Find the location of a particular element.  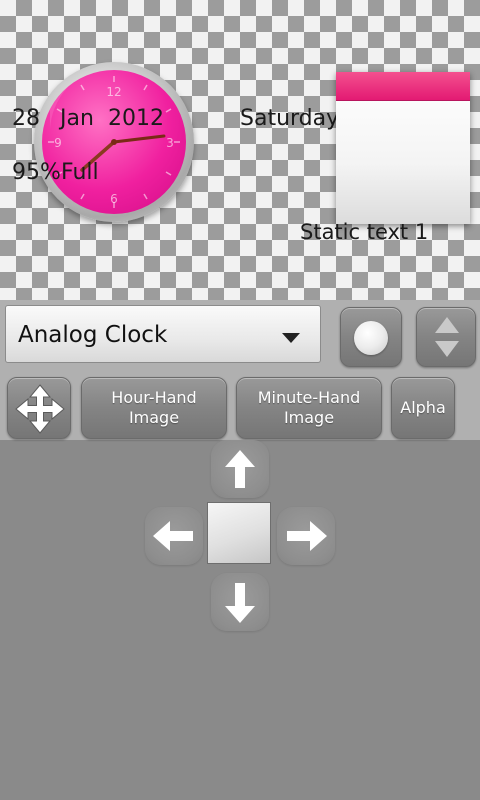

static-text: Static text 1 is located at coordinates (364, 232).